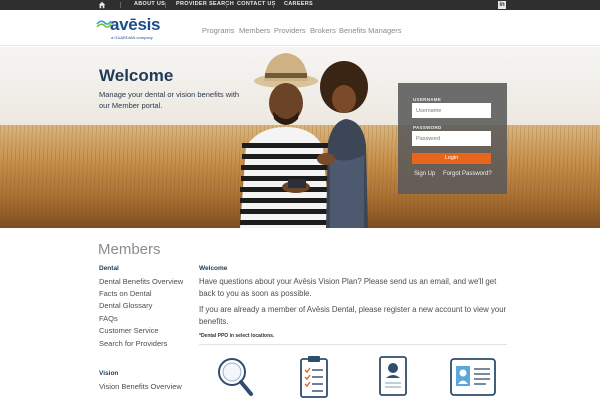 This screenshot has width=600, height=400. I want to click on hero-photo-father-daughter, so click(304, 140).